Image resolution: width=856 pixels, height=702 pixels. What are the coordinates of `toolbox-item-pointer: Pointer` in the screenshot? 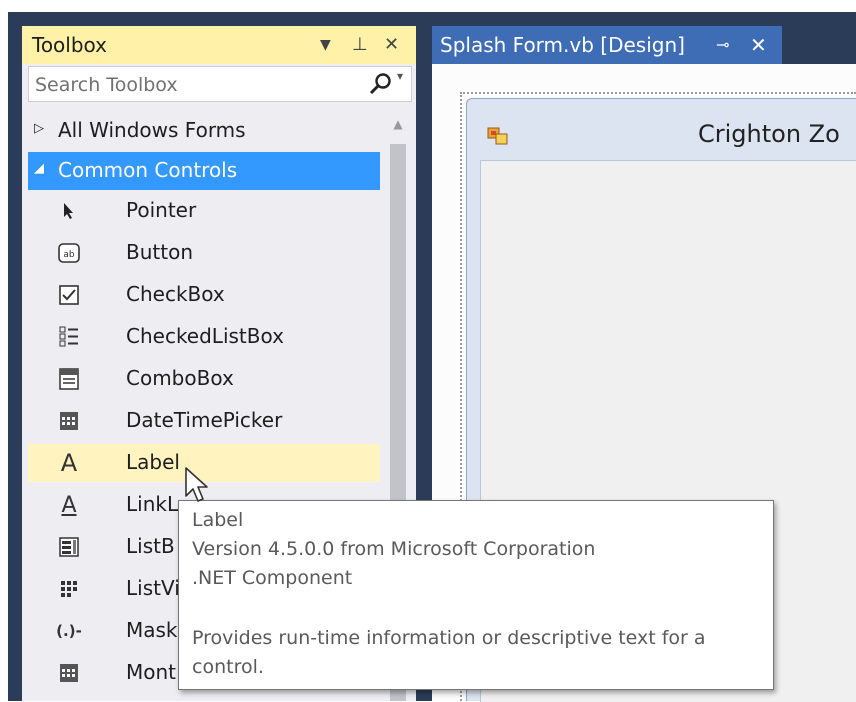 It's located at (201, 211).